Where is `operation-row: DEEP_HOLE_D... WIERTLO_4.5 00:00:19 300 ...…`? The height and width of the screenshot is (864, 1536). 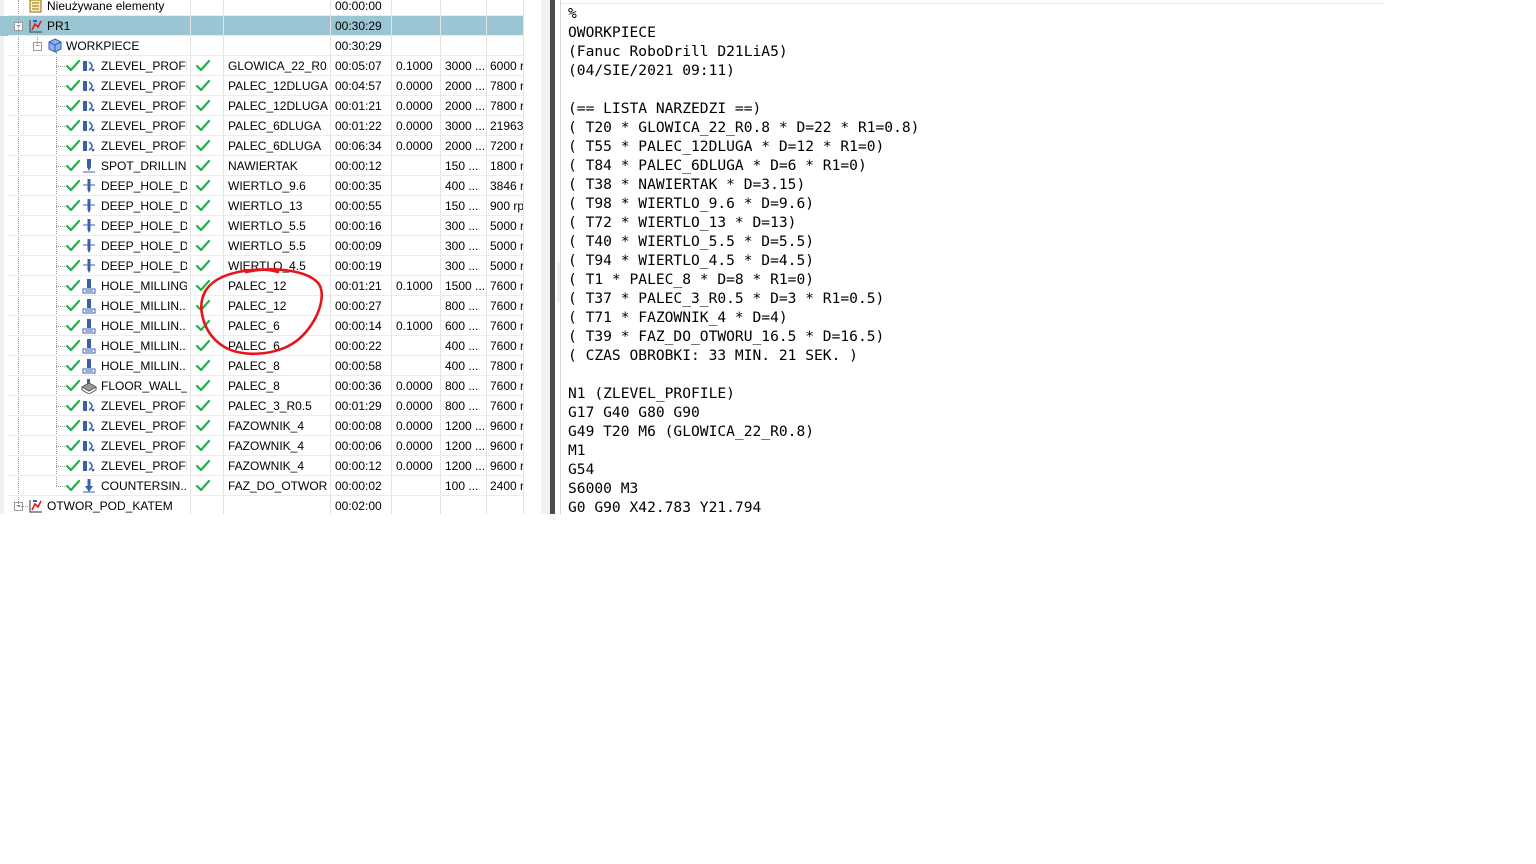 operation-row: DEEP_HOLE_D... WIERTLO_4.5 00:00:19 300 ...… is located at coordinates (262, 266).